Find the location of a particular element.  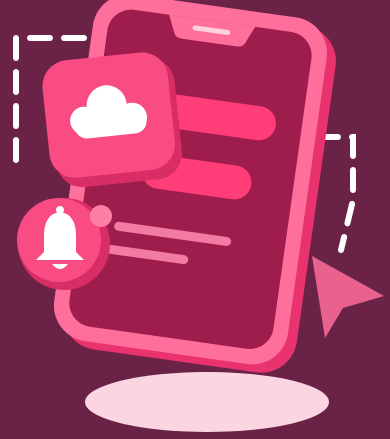

notification-dot is located at coordinates (101, 216).